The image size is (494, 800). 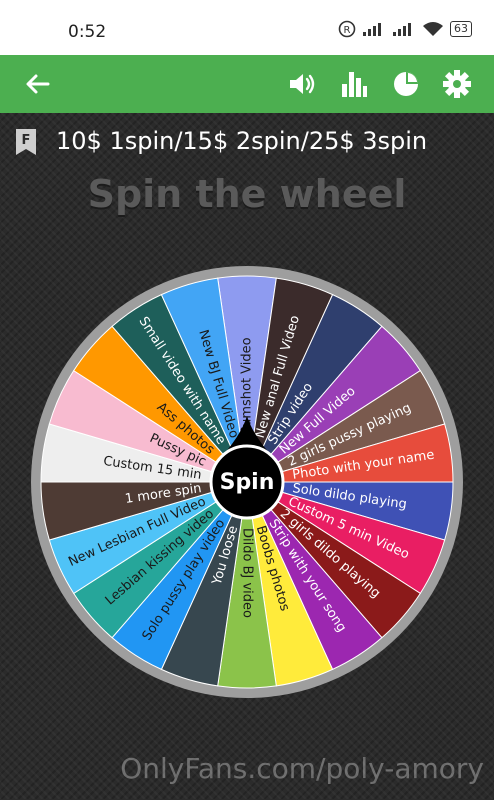 I want to click on wheel-title: 10$ 1spin/15$ 2spin/25$ 3spin, so click(x=241, y=141).